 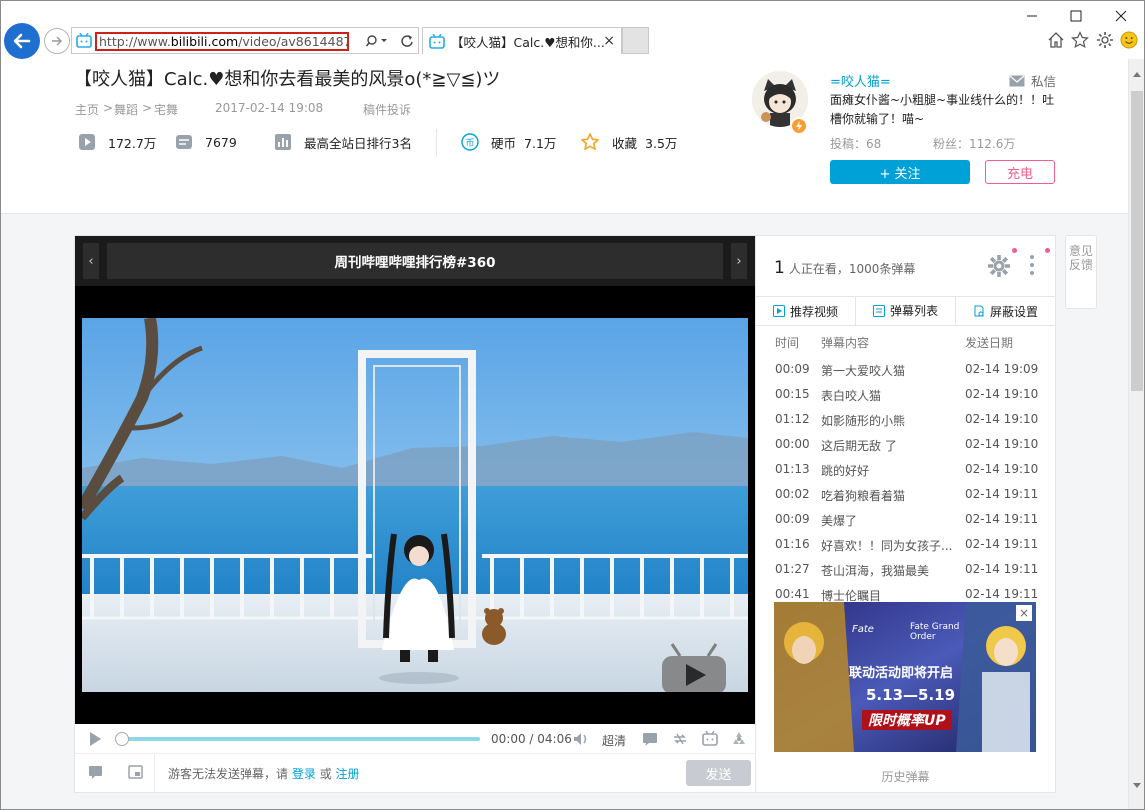 What do you see at coordinates (91, 261) in the screenshot?
I see `playlist-prev-button: ‹` at bounding box center [91, 261].